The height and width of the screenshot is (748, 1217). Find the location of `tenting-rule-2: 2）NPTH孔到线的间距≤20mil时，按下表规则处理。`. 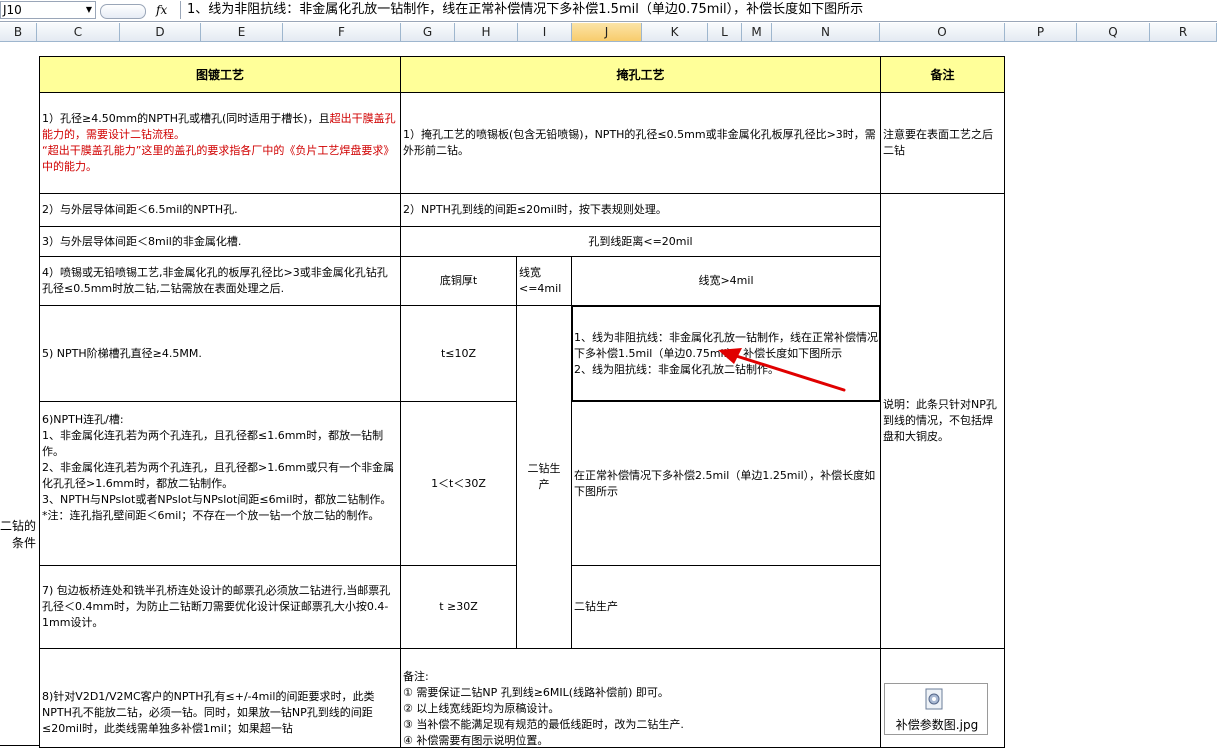

tenting-rule-2: 2）NPTH孔到线的间距≤20mil时，按下表规则处理。 is located at coordinates (640, 210).